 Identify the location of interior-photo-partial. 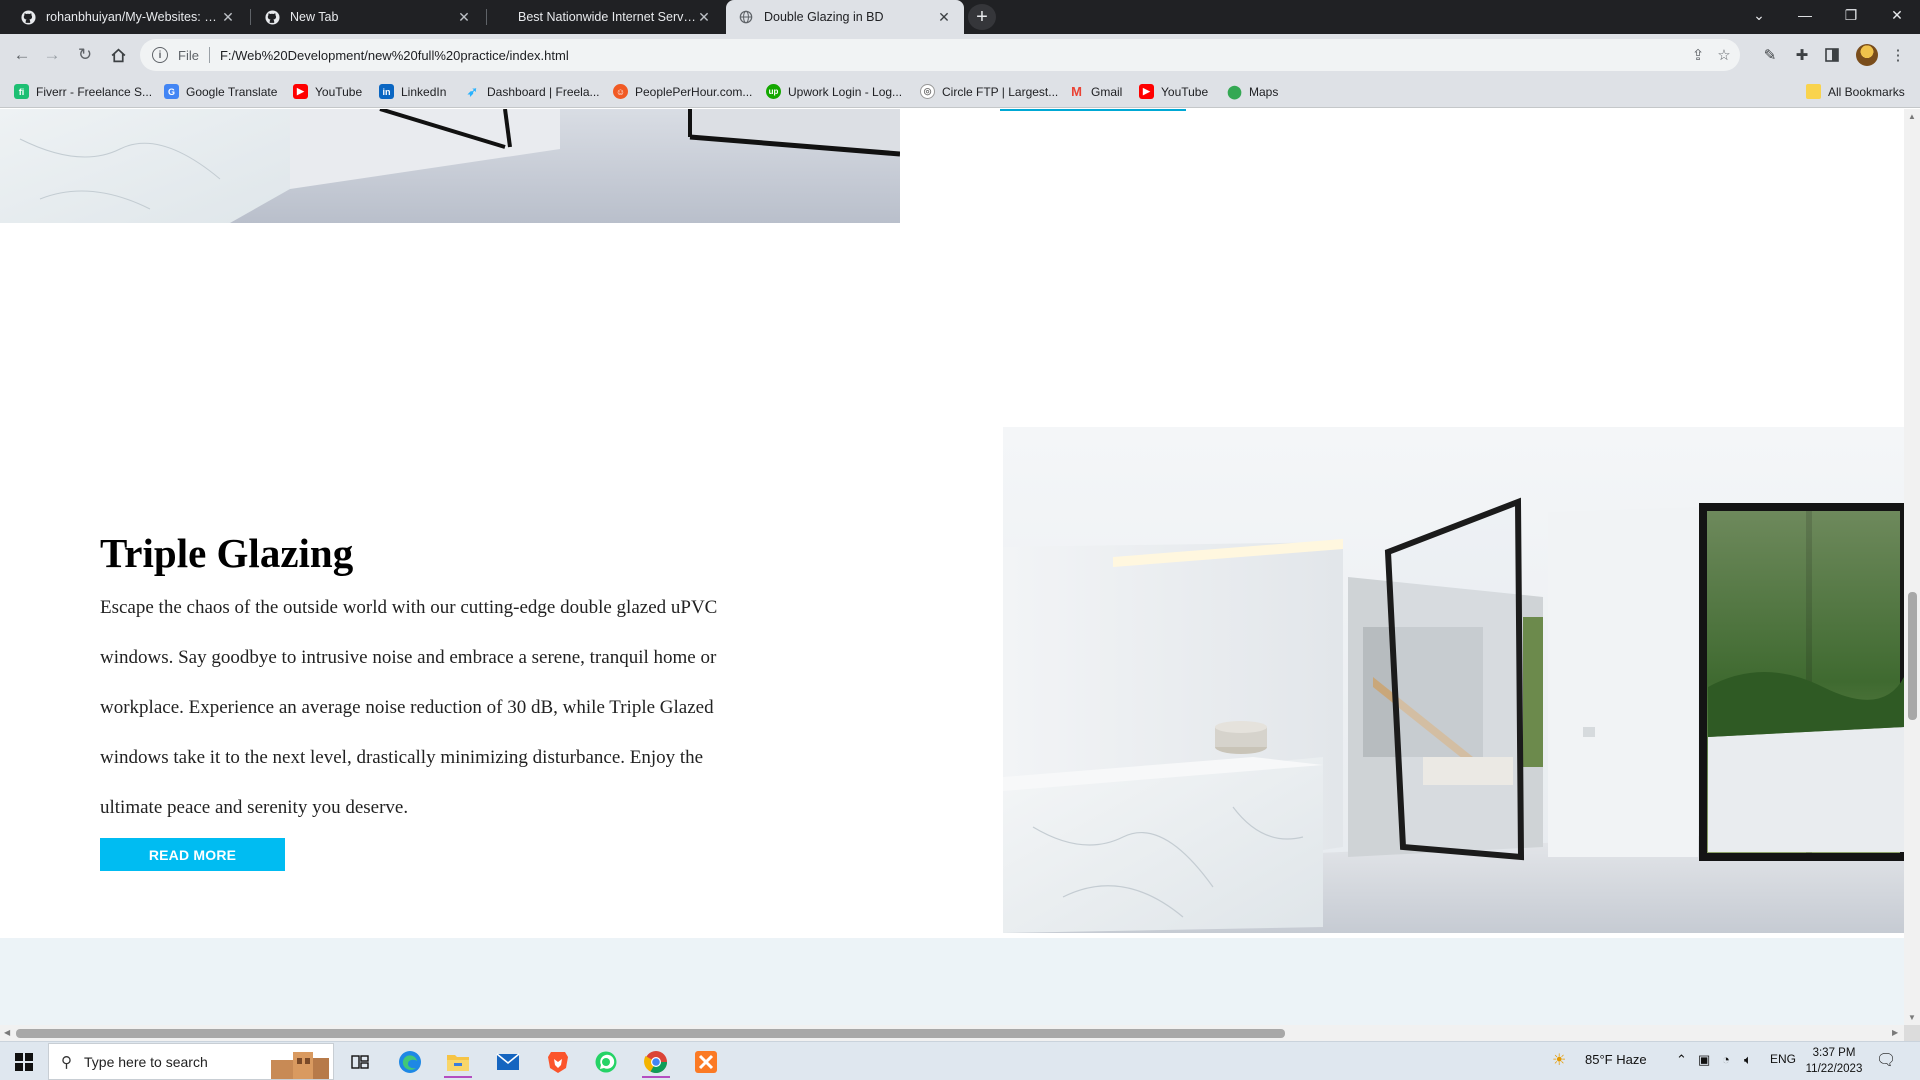
(450, 166).